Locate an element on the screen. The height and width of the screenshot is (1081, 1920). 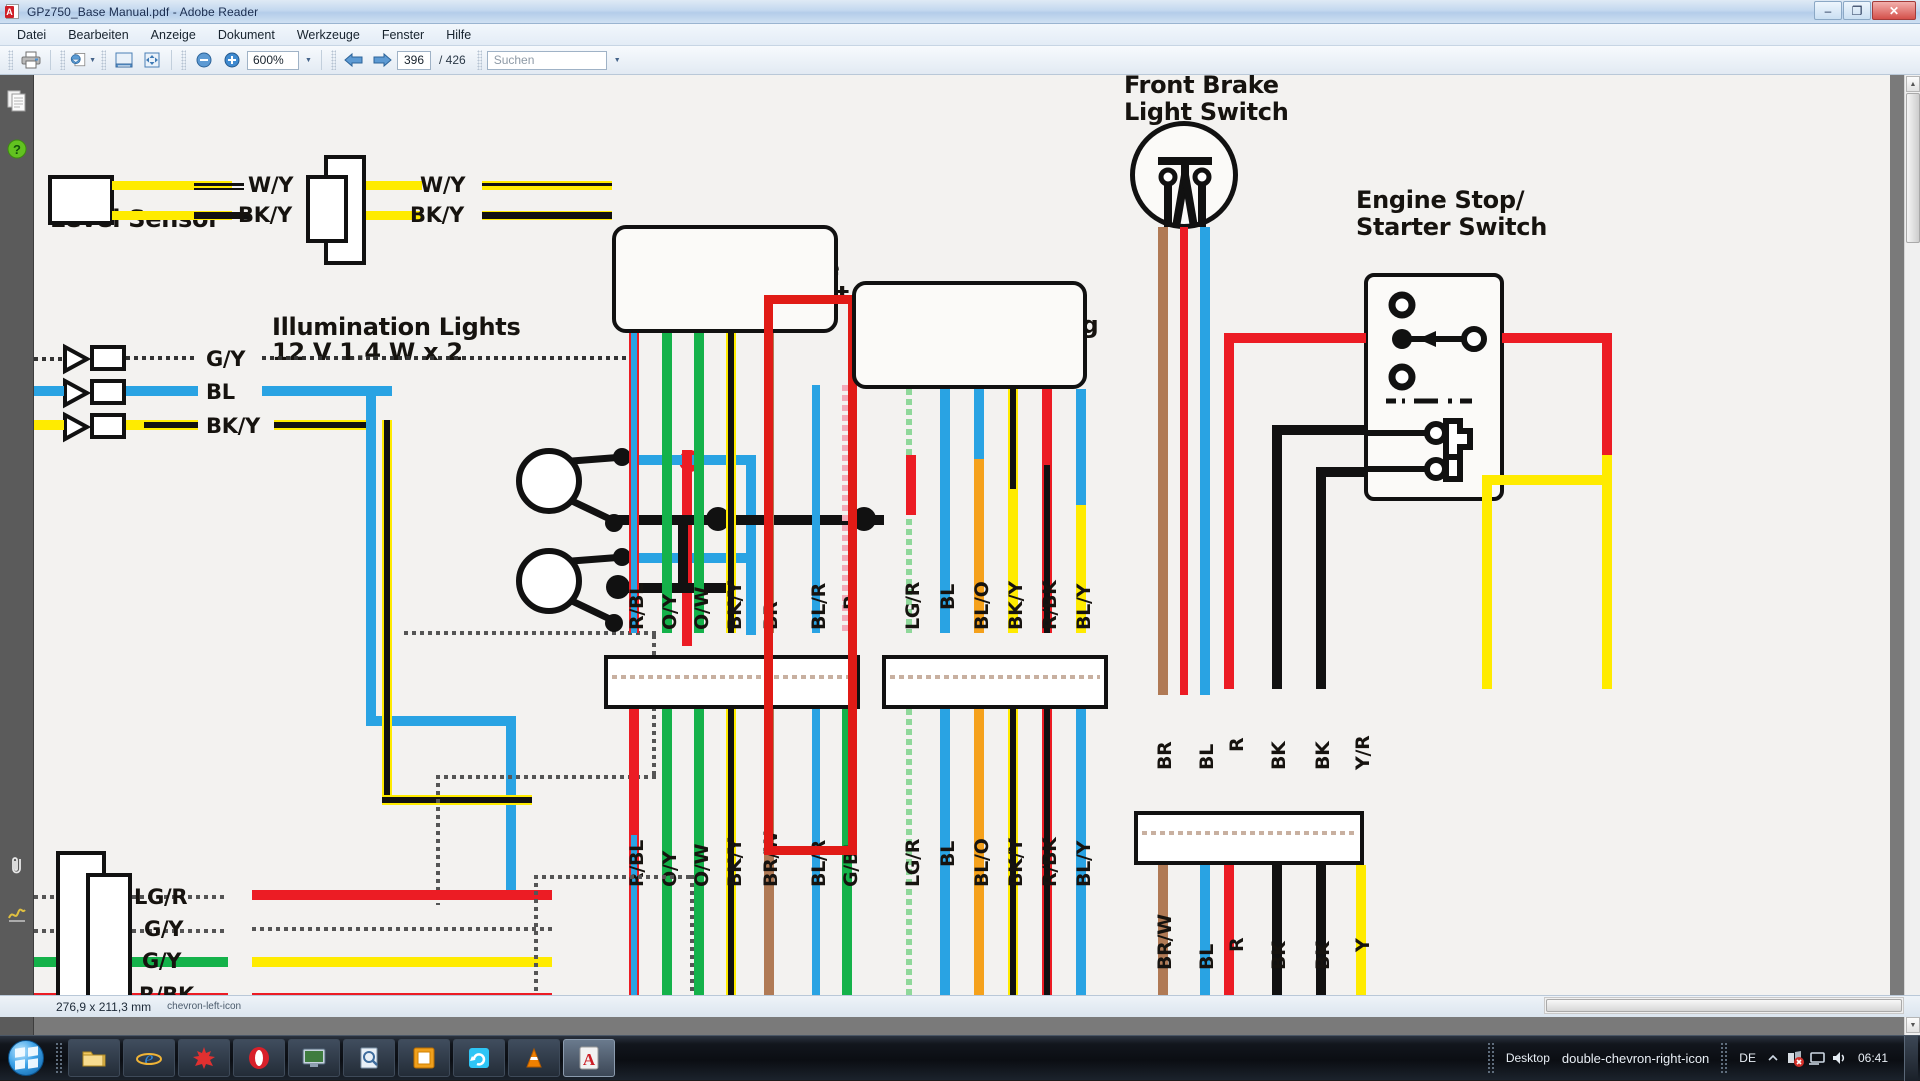
dotted-box-left is located at coordinates (536, 945).